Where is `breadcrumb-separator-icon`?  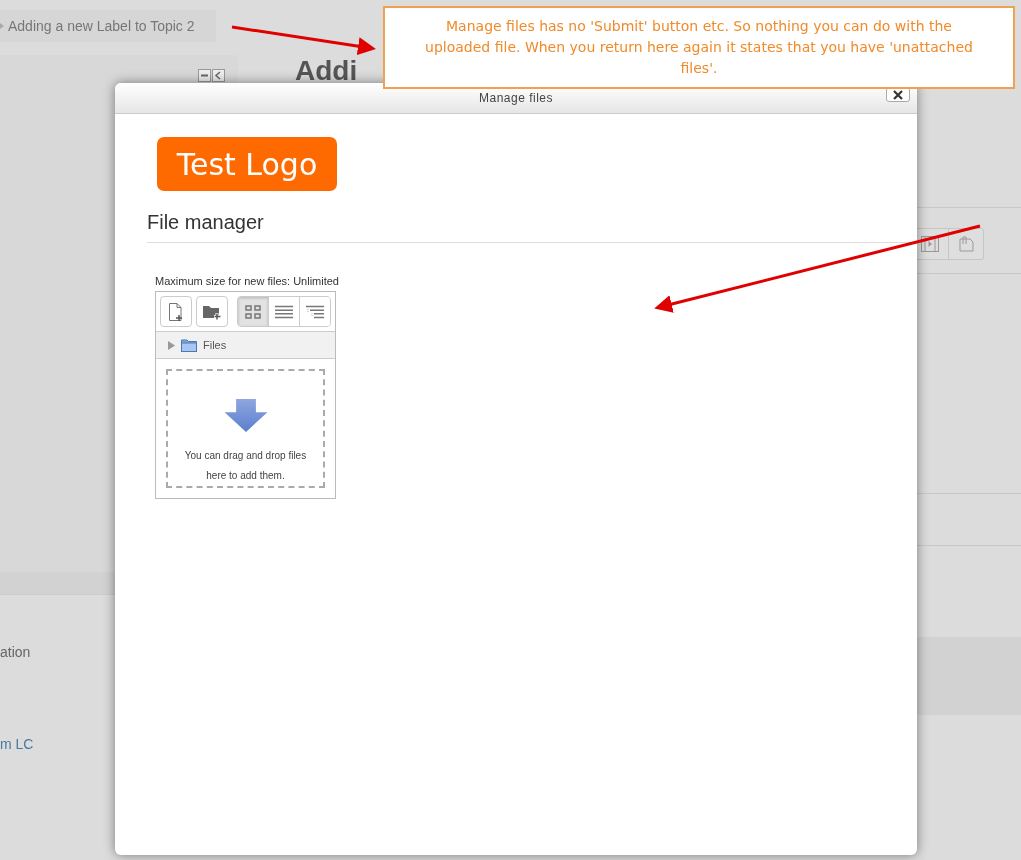 breadcrumb-separator-icon is located at coordinates (2, 26).